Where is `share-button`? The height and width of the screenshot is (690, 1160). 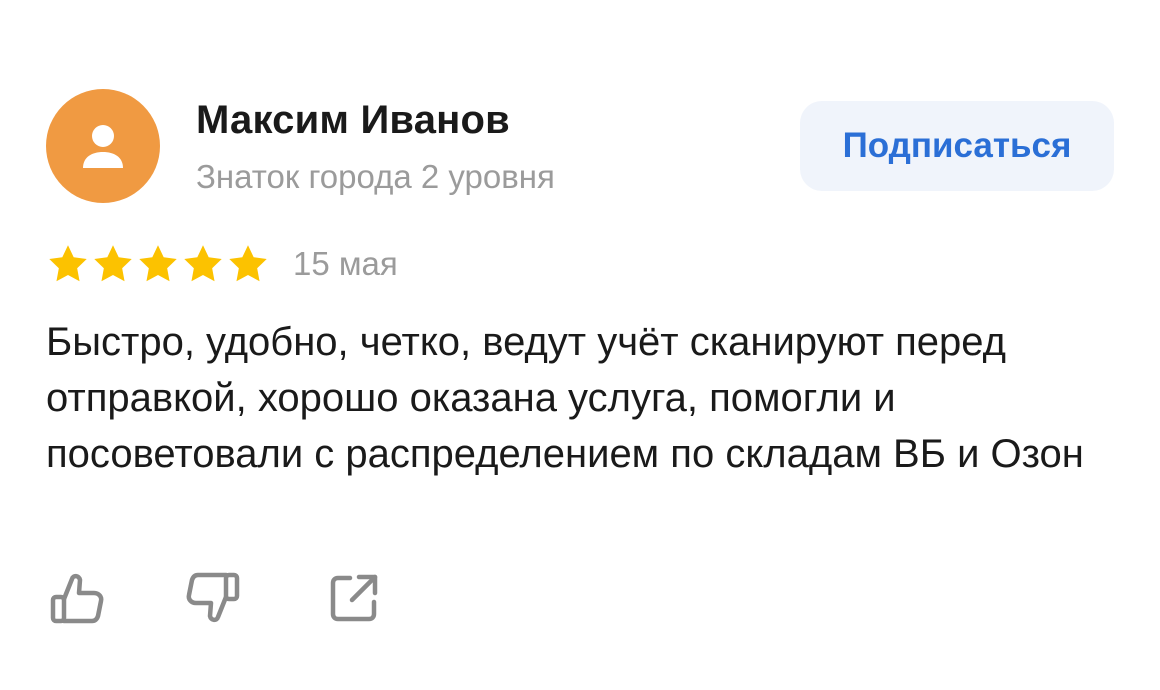 share-button is located at coordinates (354, 598).